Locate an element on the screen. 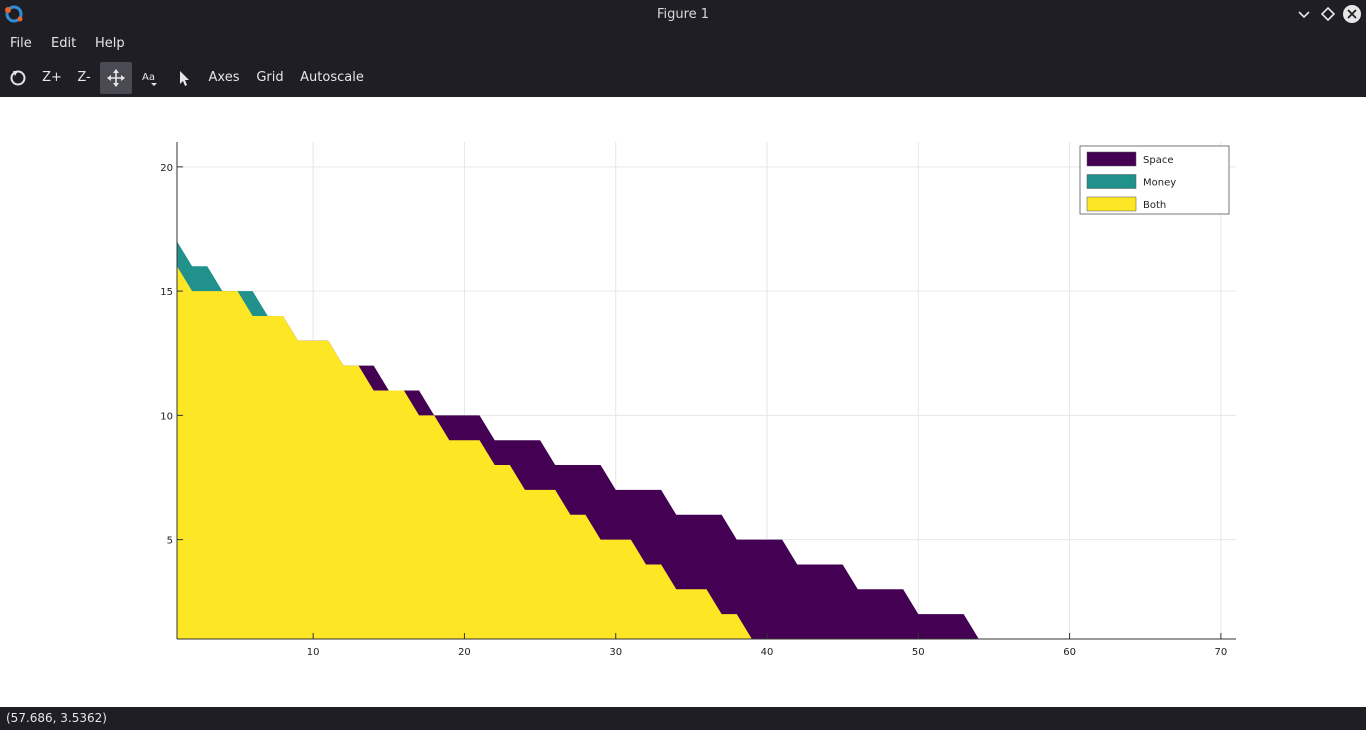  y-tick-label: 5 is located at coordinates (170, 541).